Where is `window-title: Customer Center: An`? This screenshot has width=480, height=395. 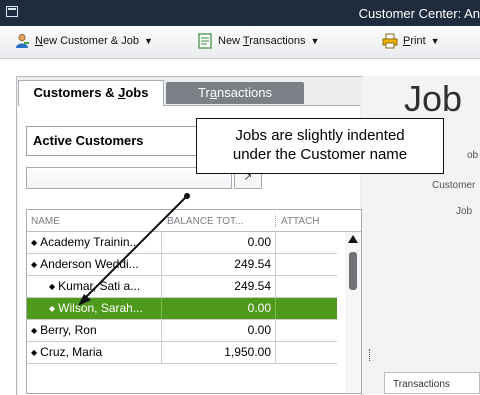
window-title: Customer Center: An is located at coordinates (419, 13).